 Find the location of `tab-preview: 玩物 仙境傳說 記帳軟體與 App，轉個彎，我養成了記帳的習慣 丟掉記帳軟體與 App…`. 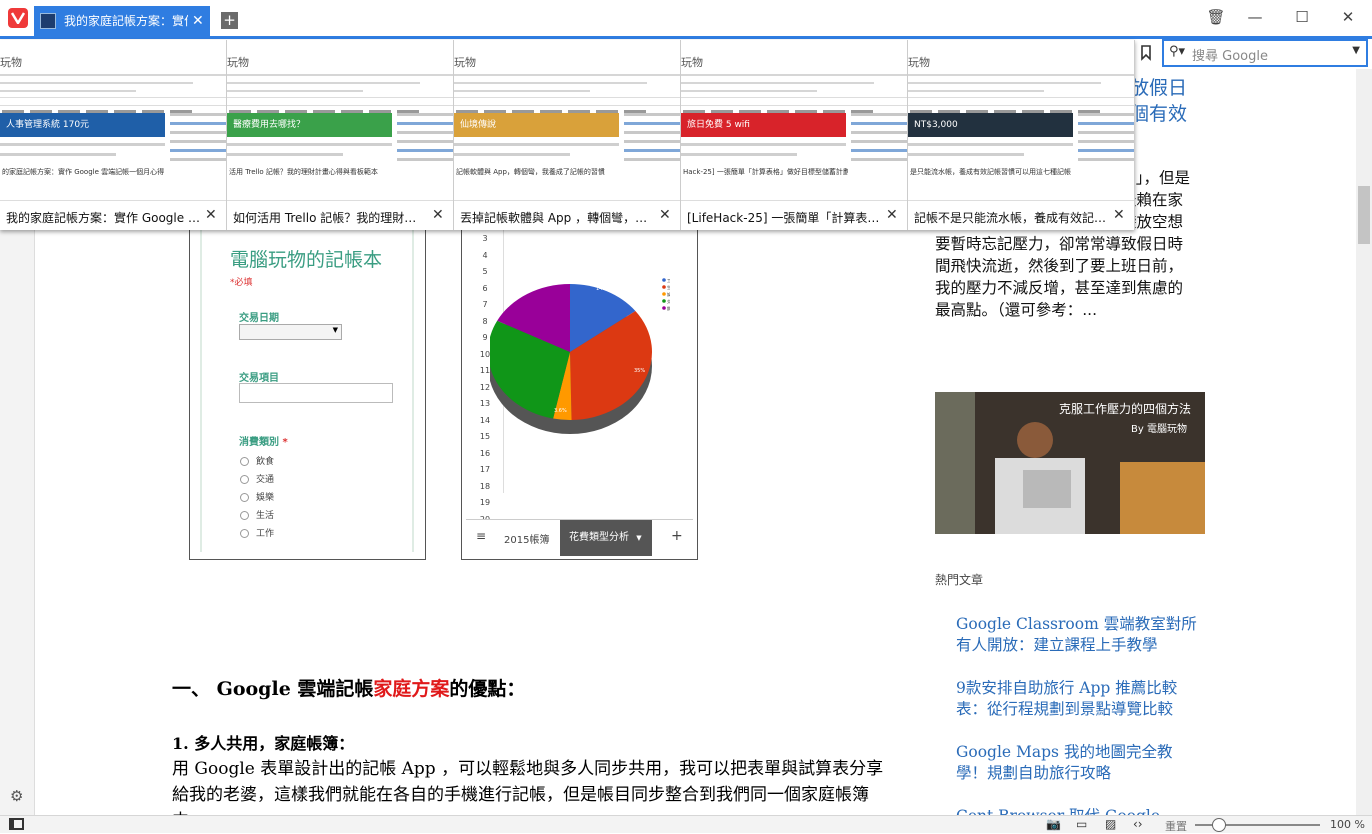

tab-preview: 玩物 仙境傳說 記帳軟體與 App，轉個彎，我養成了記帳的習慣 丟掉記帳軟體與 App… is located at coordinates (567, 135).